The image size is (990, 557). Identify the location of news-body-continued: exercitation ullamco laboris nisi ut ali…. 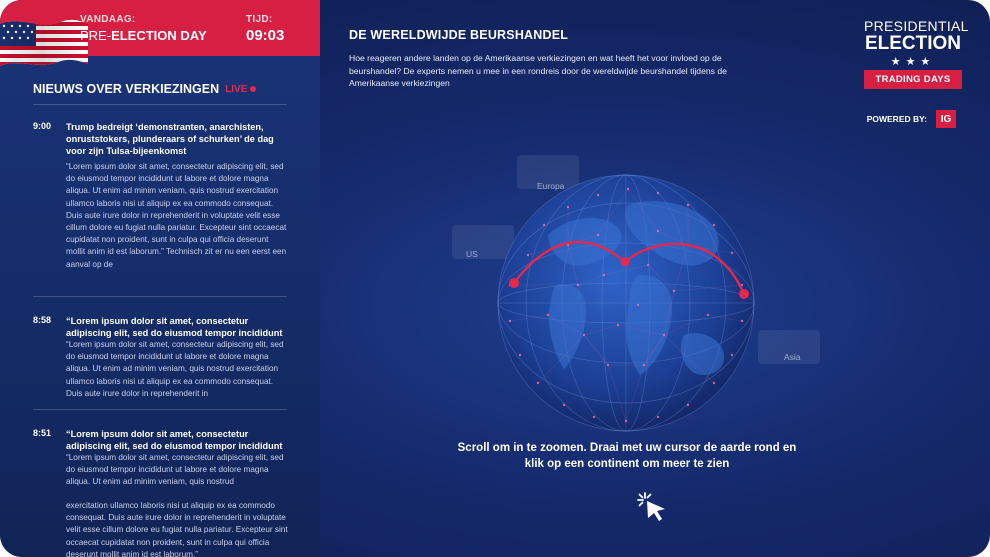
(177, 529).